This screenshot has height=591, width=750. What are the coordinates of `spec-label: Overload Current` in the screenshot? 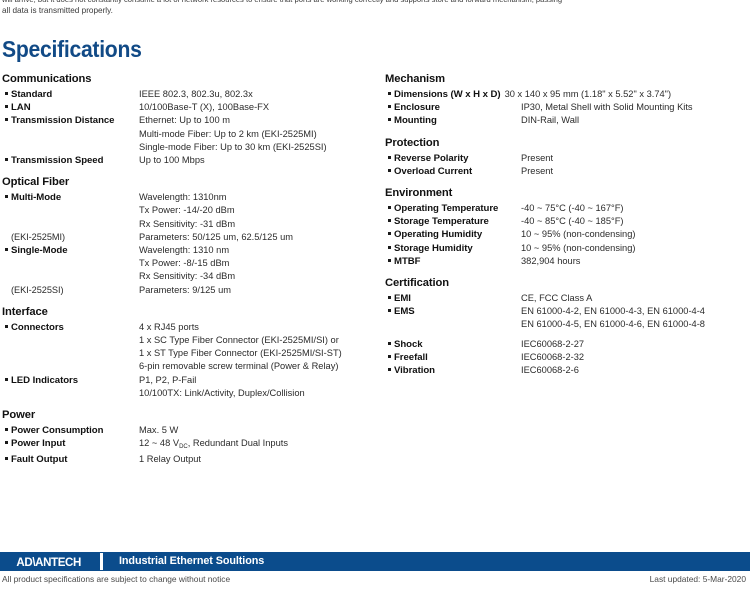 It's located at (433, 171).